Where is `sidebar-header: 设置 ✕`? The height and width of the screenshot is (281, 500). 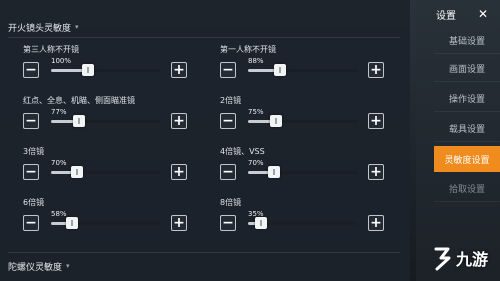
sidebar-header: 设置 ✕ is located at coordinates (458, 14).